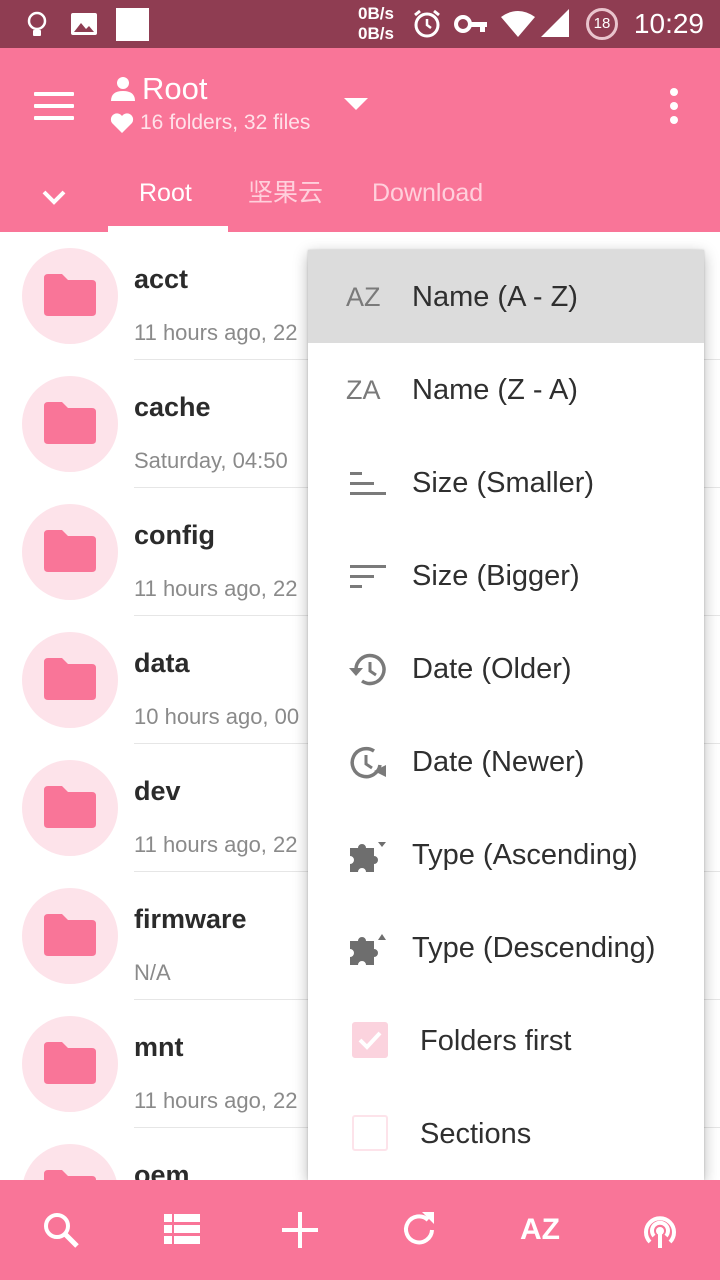 The image size is (720, 1280). I want to click on status-bar: 0B/s 0B/s 18 10:29, so click(360, 24).